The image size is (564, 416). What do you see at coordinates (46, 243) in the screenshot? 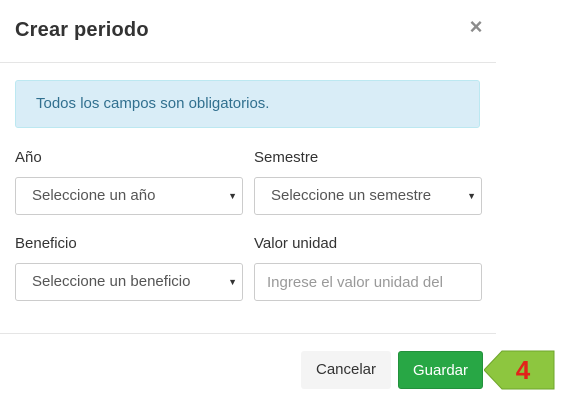
I see `benefit-label: Beneficio` at bounding box center [46, 243].